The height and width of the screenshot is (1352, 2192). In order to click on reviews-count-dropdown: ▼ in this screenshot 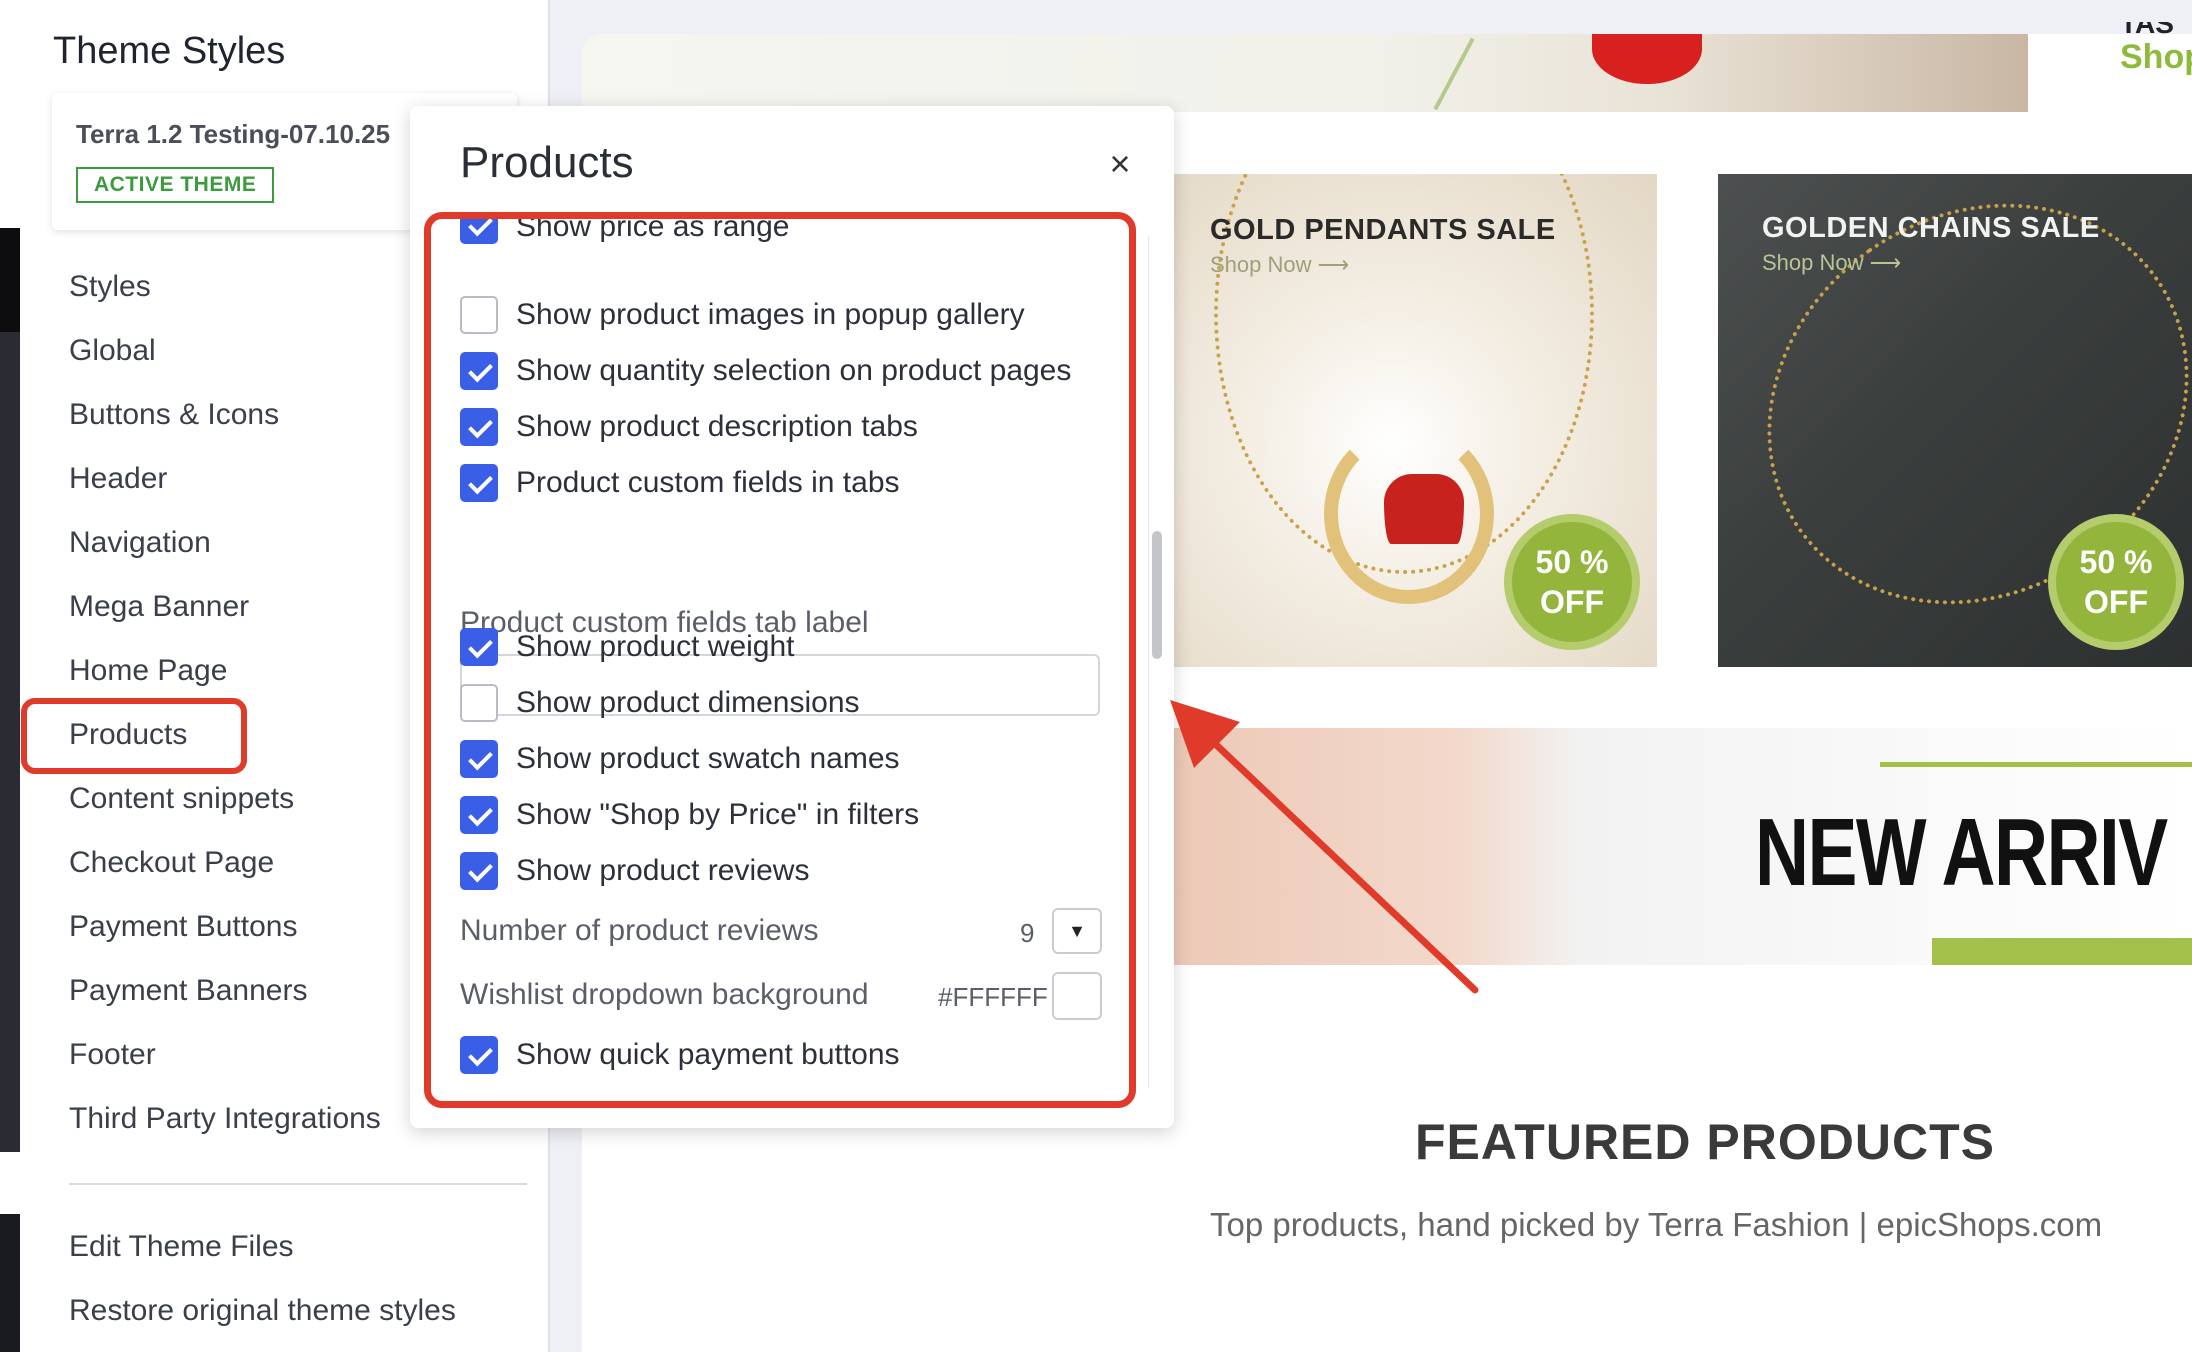, I will do `click(1077, 931)`.